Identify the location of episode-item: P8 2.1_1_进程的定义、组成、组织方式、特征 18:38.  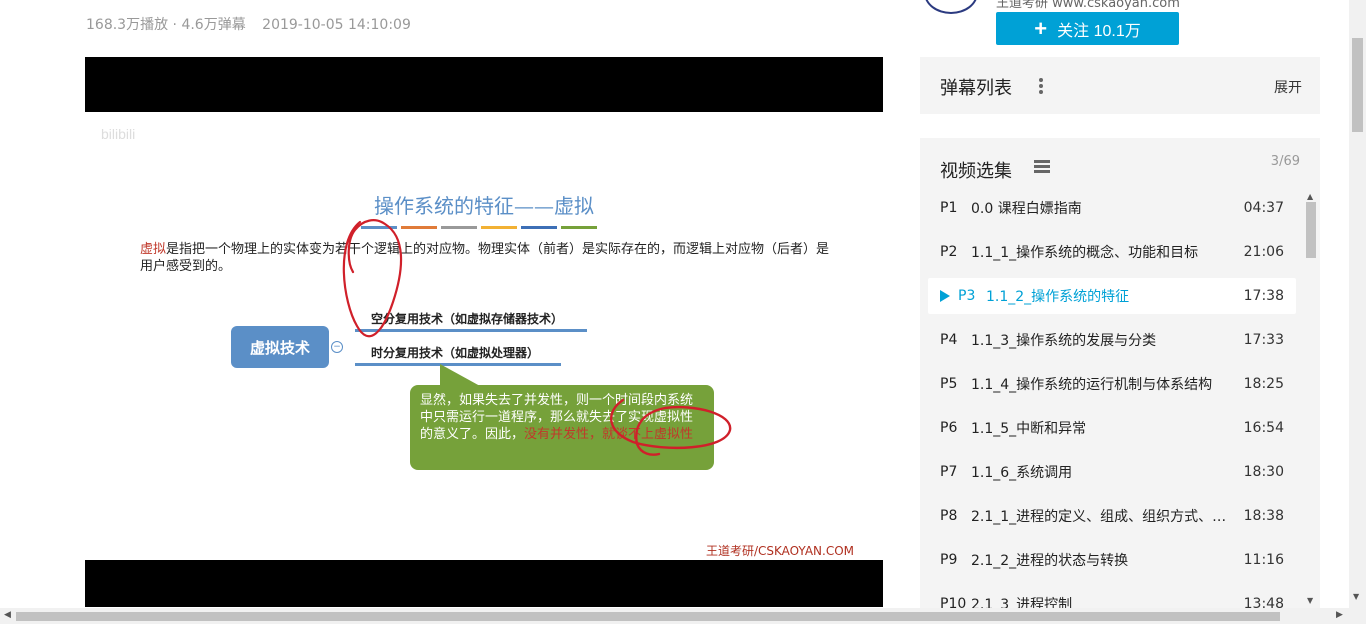
(1112, 516).